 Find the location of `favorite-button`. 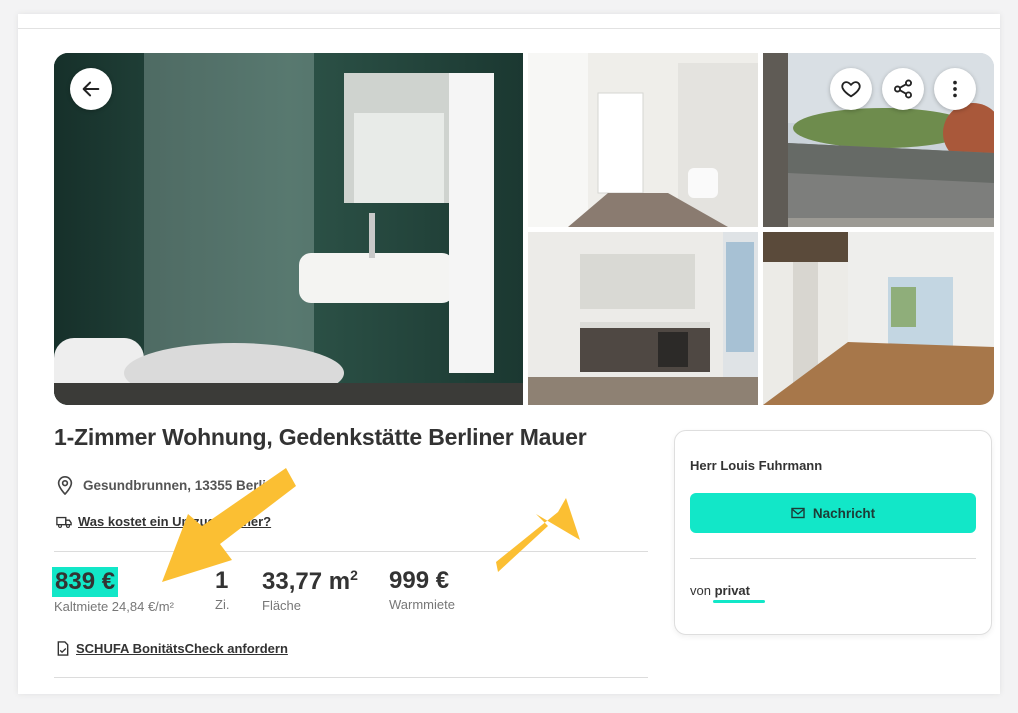

favorite-button is located at coordinates (851, 89).